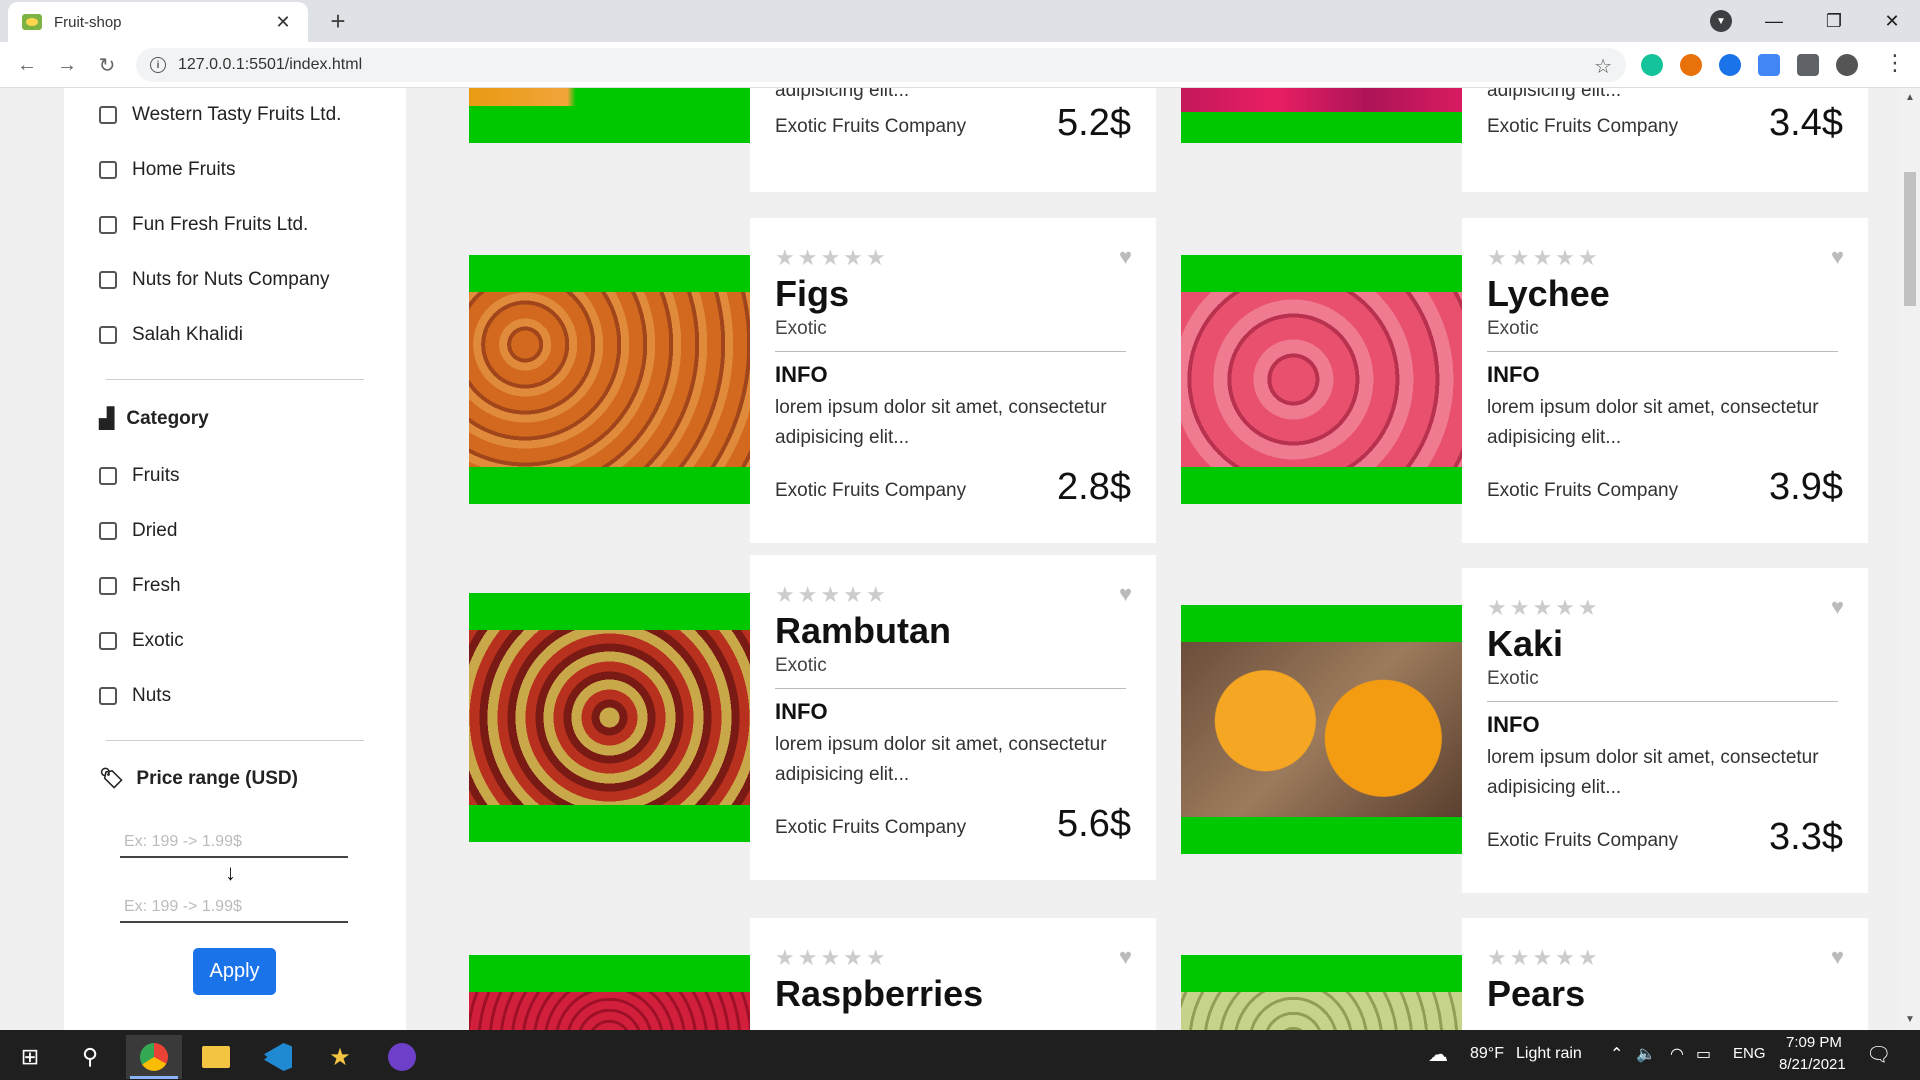 This screenshot has height=1080, width=1920. What do you see at coordinates (158, 640) in the screenshot?
I see `checkbox-label: Exotic` at bounding box center [158, 640].